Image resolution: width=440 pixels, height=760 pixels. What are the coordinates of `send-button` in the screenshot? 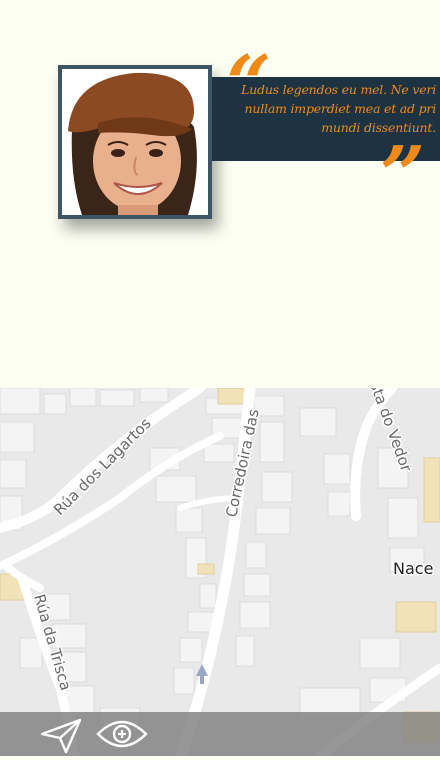 It's located at (61, 734).